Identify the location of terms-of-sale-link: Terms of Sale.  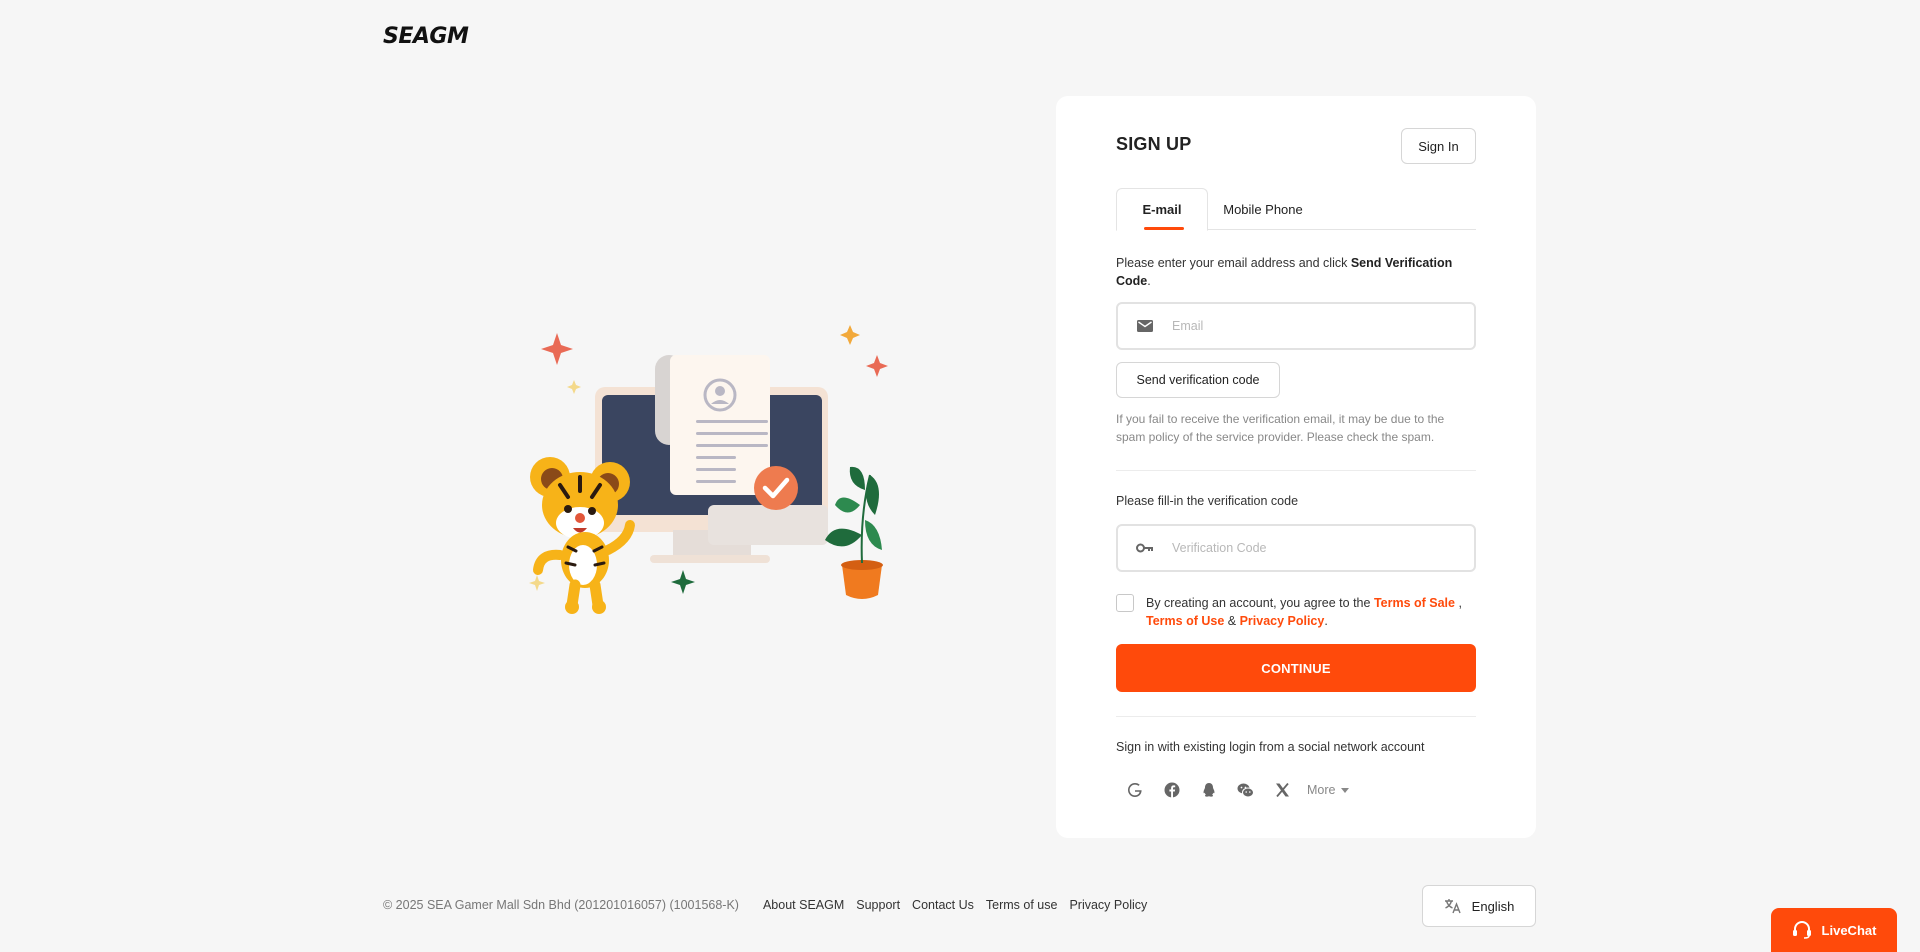
(1414, 603).